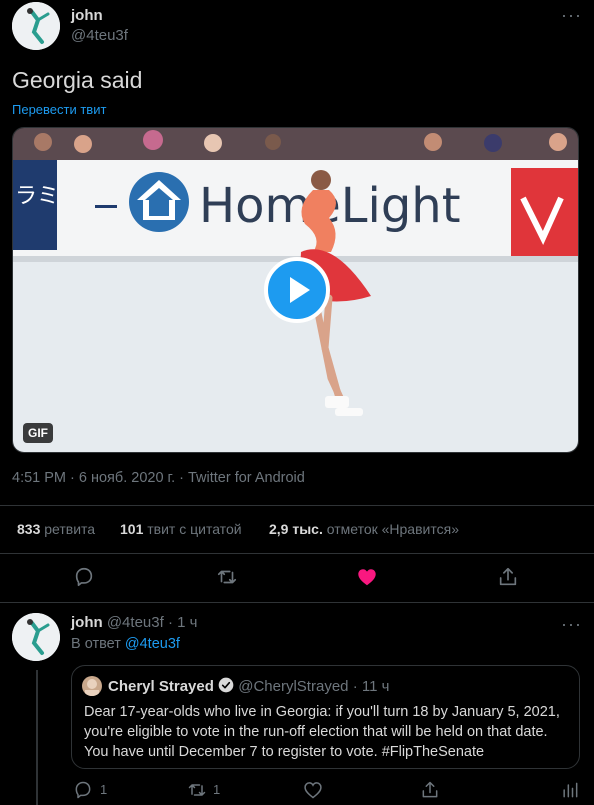 This screenshot has width=594, height=805. Describe the element at coordinates (36, 26) in the screenshot. I see `author-avatar` at that location.